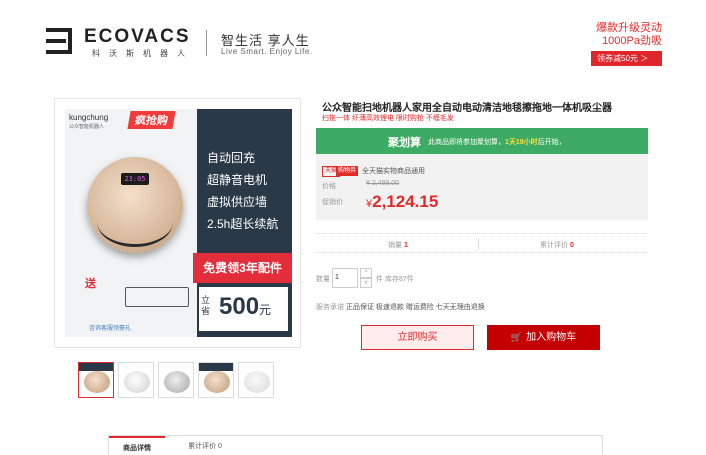 The height and width of the screenshot is (455, 706). What do you see at coordinates (239, 306) in the screenshot?
I see `savings-value: 500` at bounding box center [239, 306].